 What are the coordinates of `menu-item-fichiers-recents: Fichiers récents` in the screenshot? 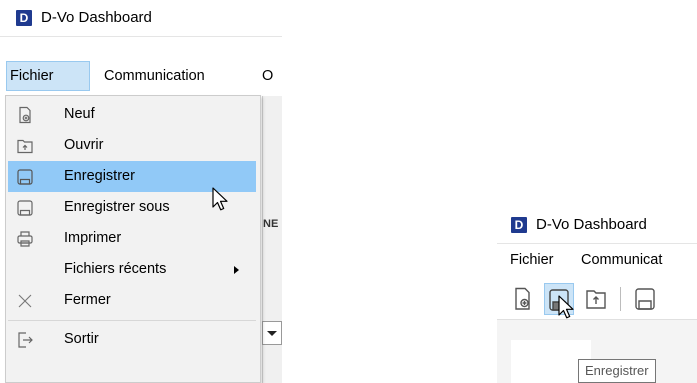 It's located at (132, 269).